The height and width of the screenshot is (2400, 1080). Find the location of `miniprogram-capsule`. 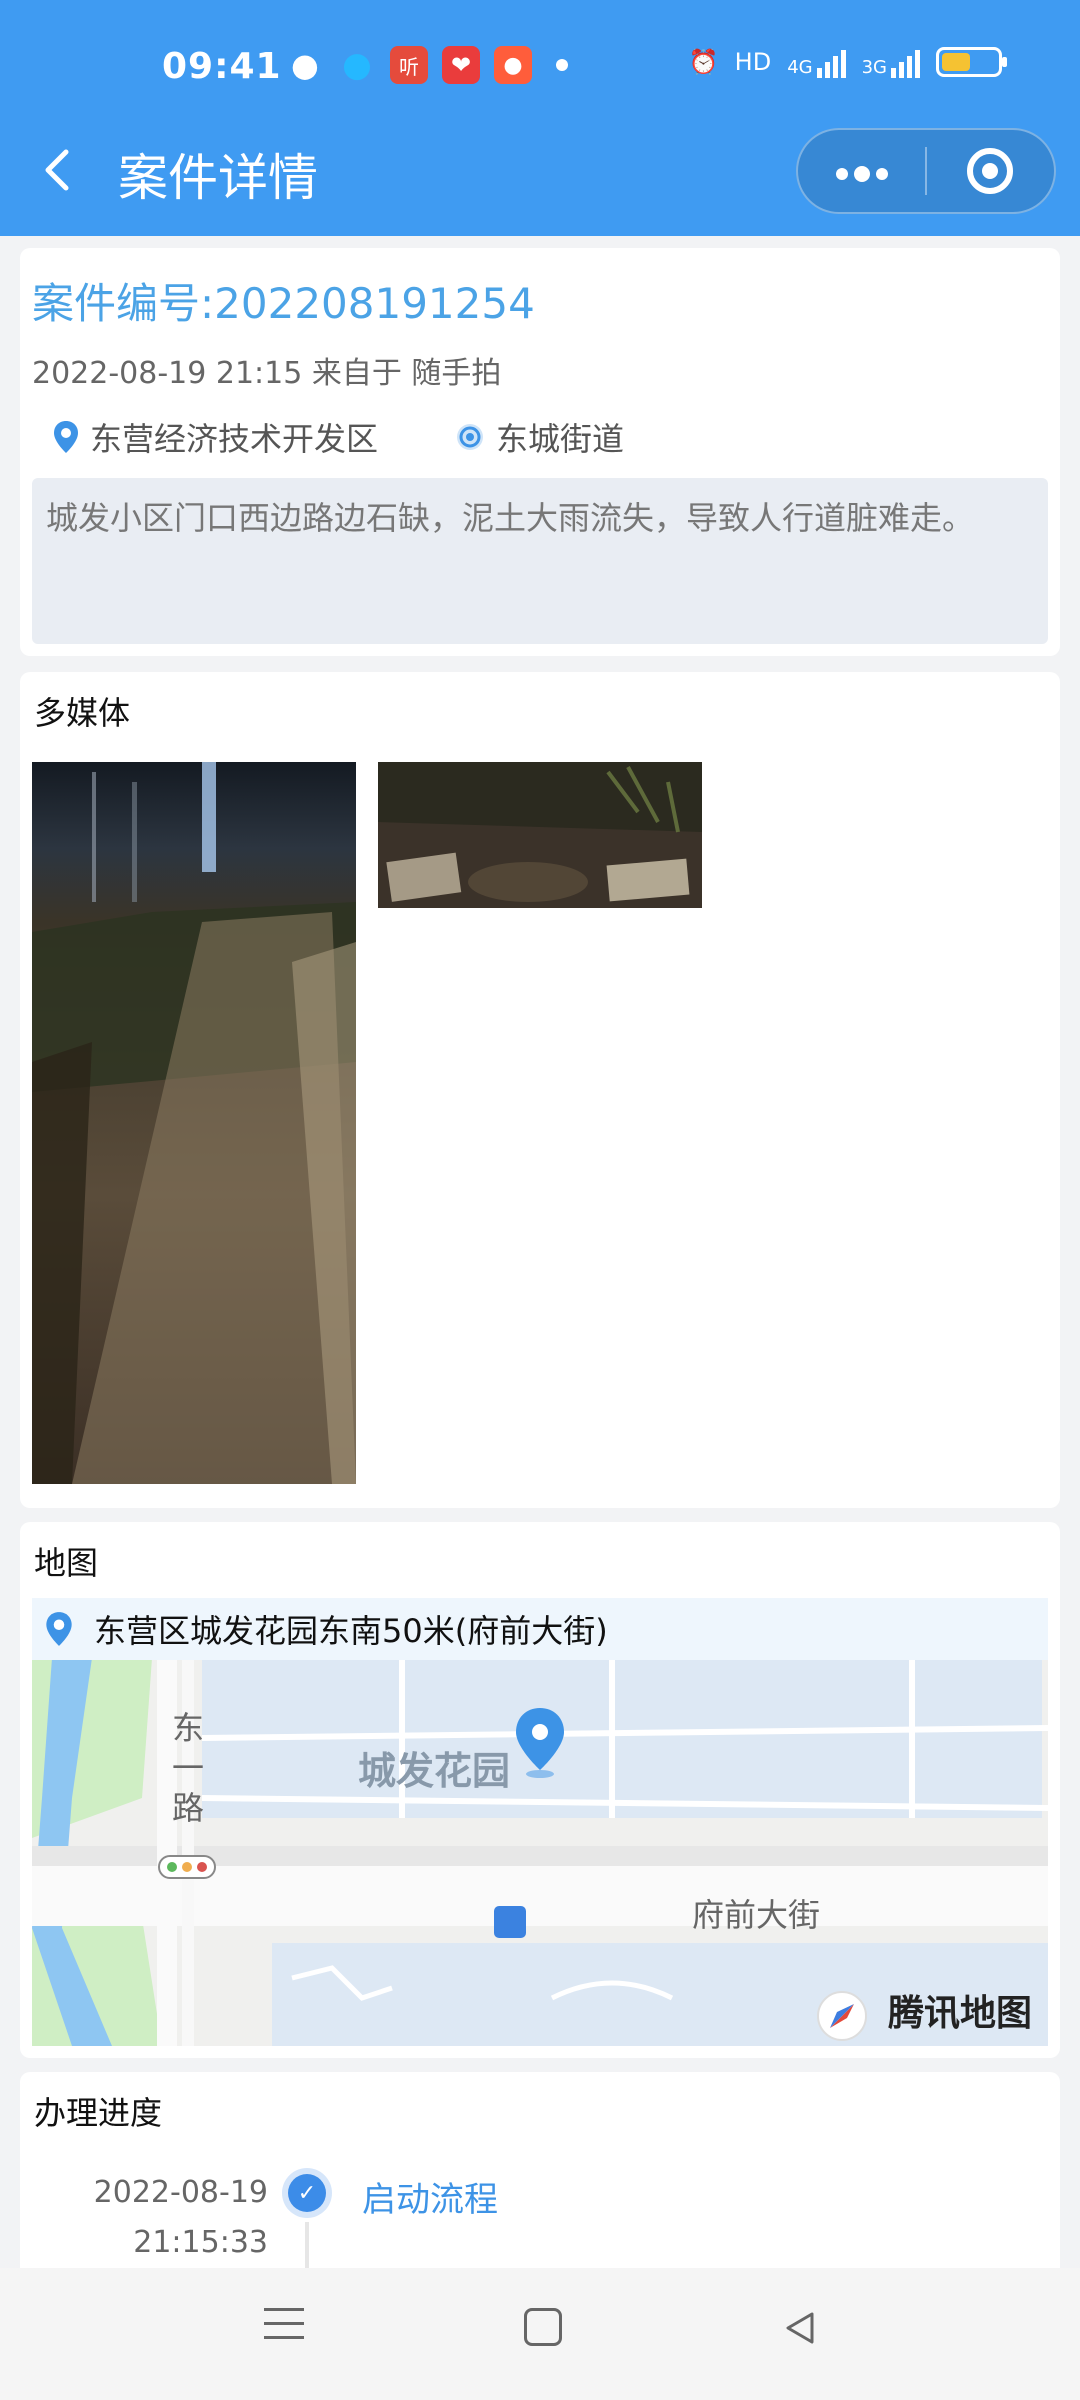

miniprogram-capsule is located at coordinates (926, 171).